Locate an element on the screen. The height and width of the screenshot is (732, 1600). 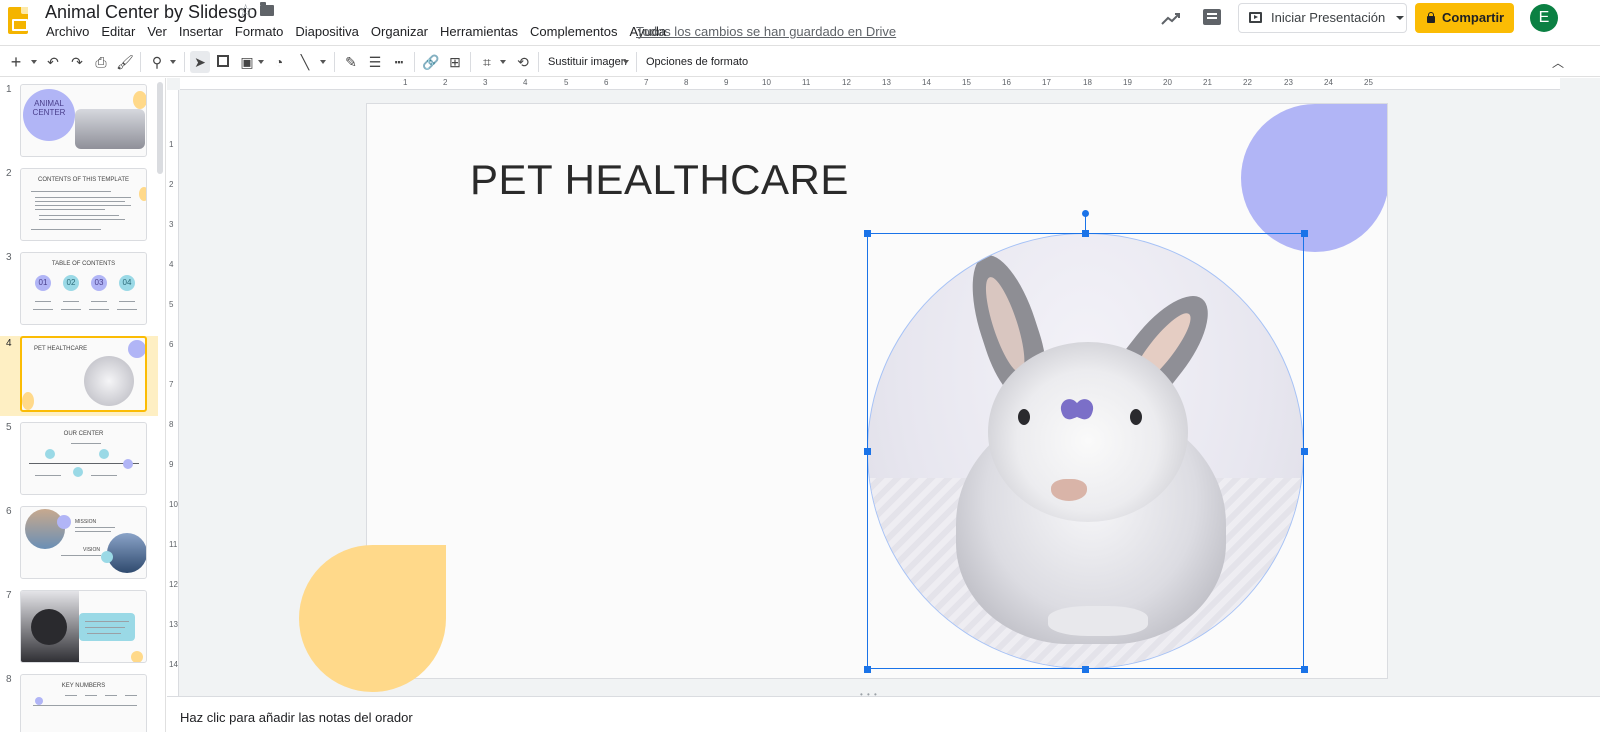
ruler-tick: 9 is located at coordinates (171, 464).